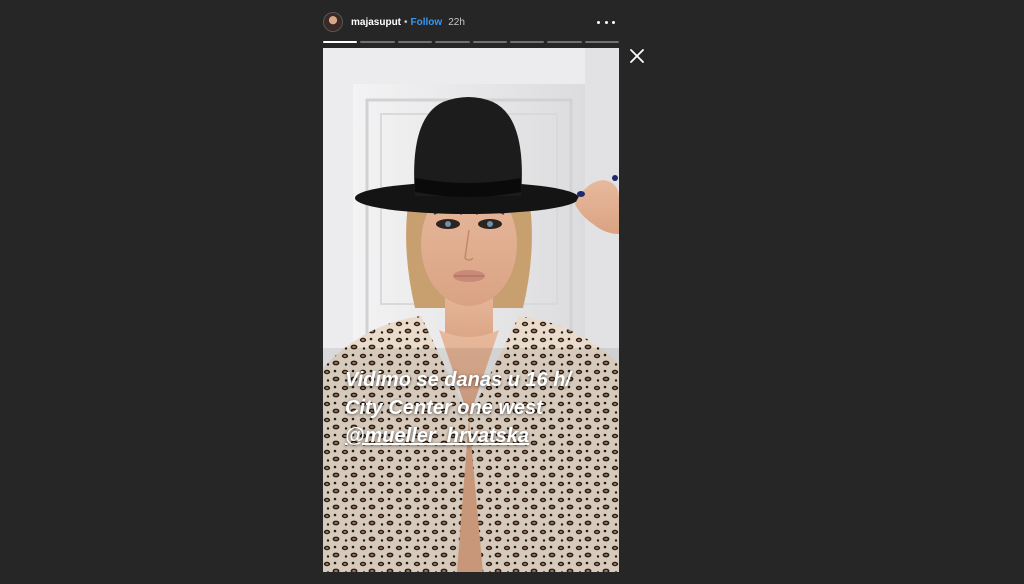 The image size is (1024, 584). What do you see at coordinates (456, 22) in the screenshot?
I see `post-time: 22h` at bounding box center [456, 22].